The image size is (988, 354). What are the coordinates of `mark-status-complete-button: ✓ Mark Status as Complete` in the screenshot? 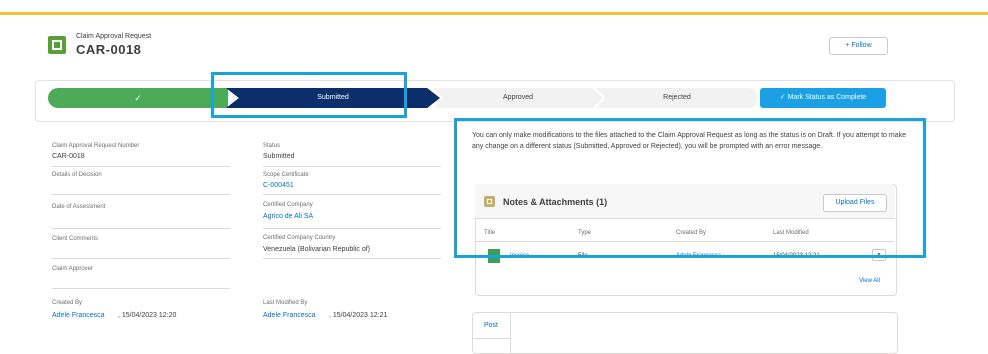 It's located at (823, 98).